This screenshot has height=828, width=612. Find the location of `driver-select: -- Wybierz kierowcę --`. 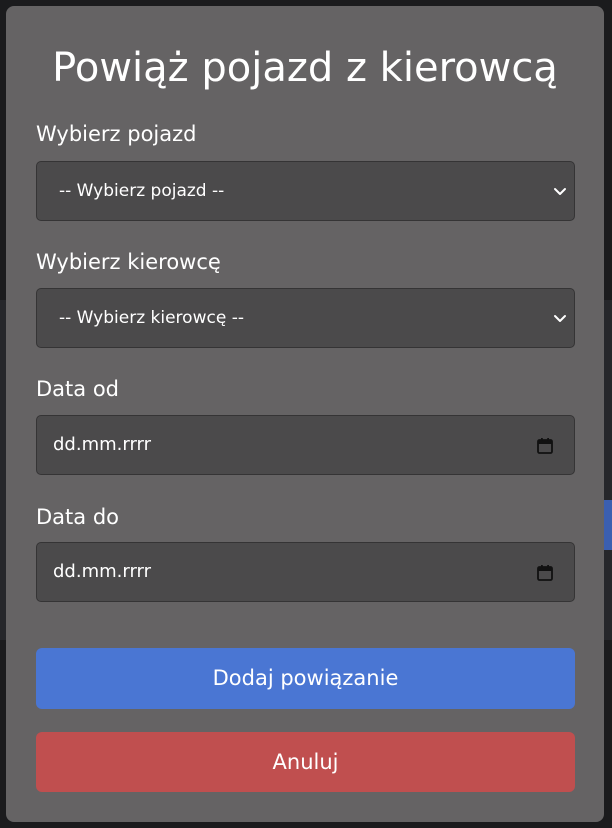

driver-select: -- Wybierz kierowcę -- is located at coordinates (305, 318).